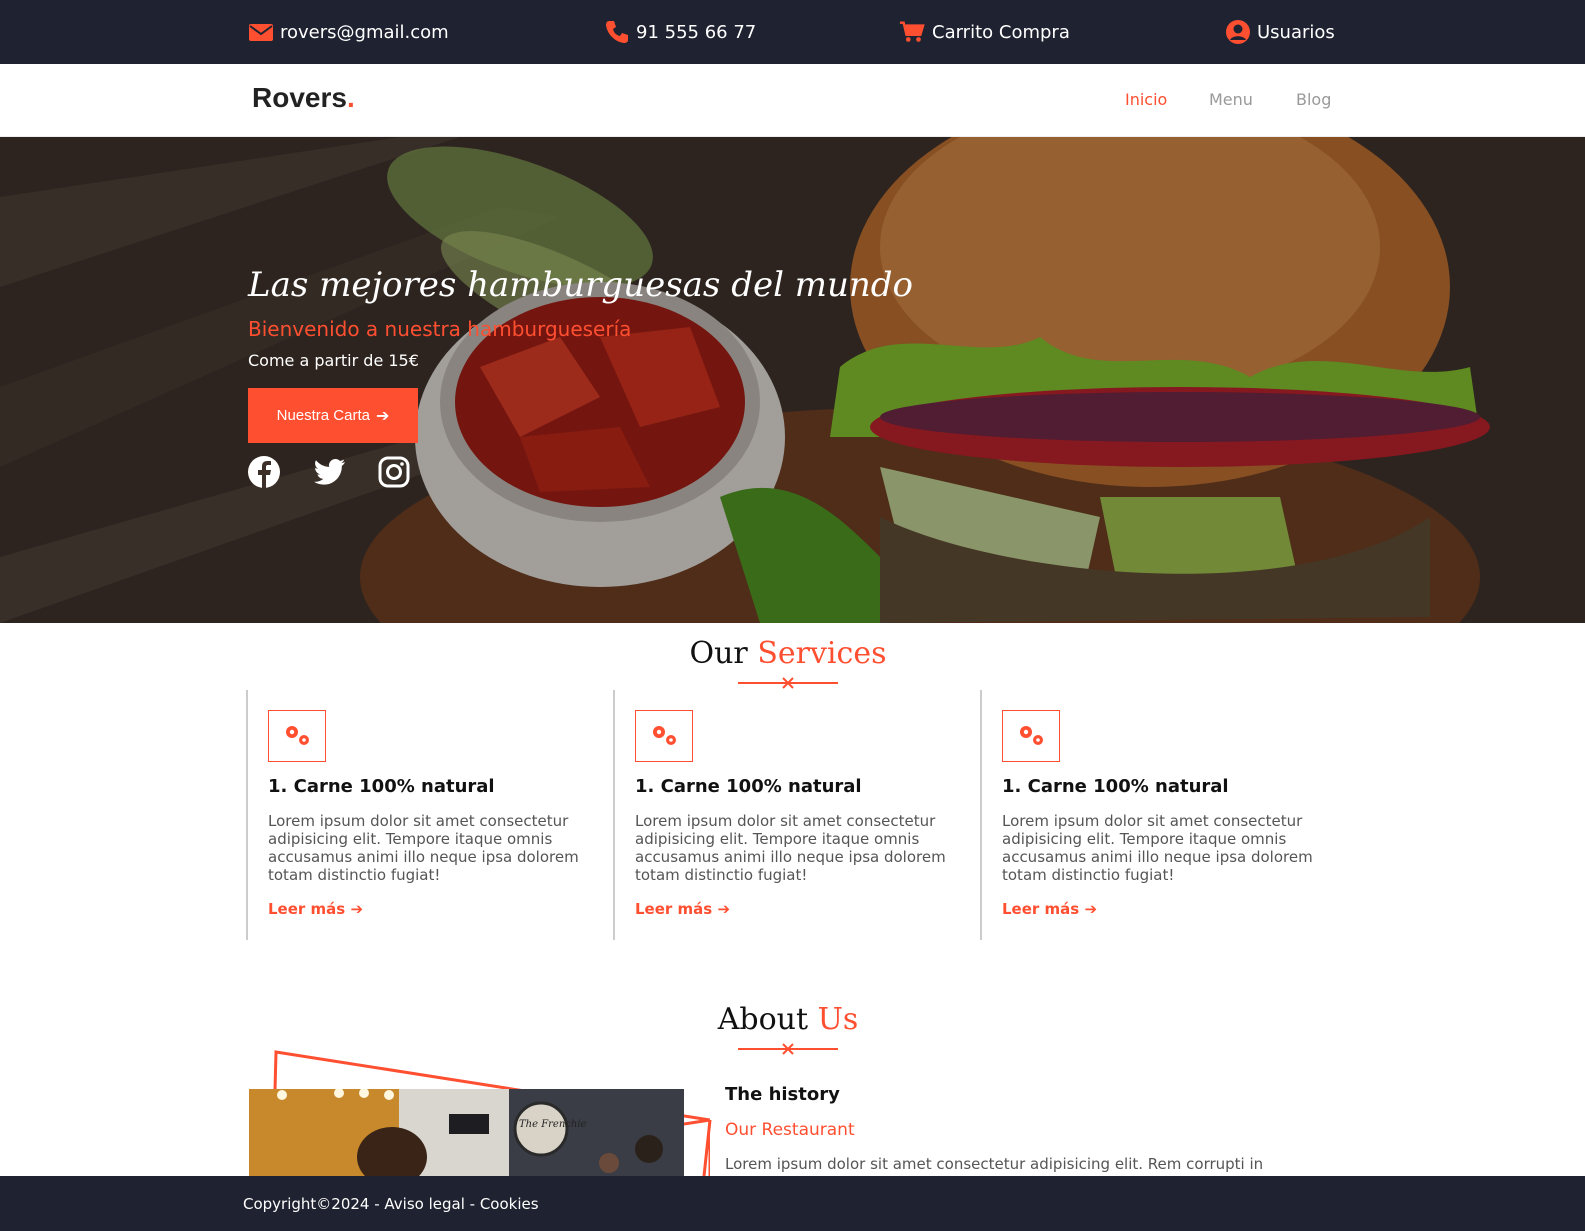  I want to click on nuestra-carta-button: Nuestra Carta ➔, so click(333, 415).